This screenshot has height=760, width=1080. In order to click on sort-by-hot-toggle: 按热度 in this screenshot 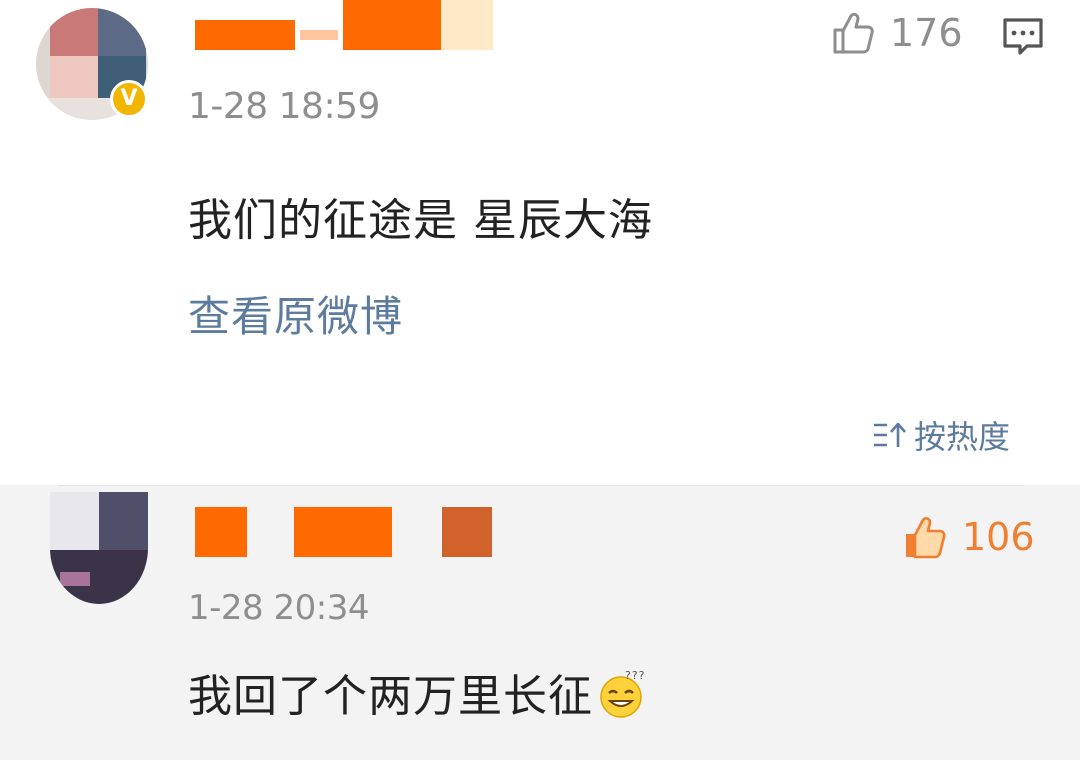, I will do `click(941, 435)`.